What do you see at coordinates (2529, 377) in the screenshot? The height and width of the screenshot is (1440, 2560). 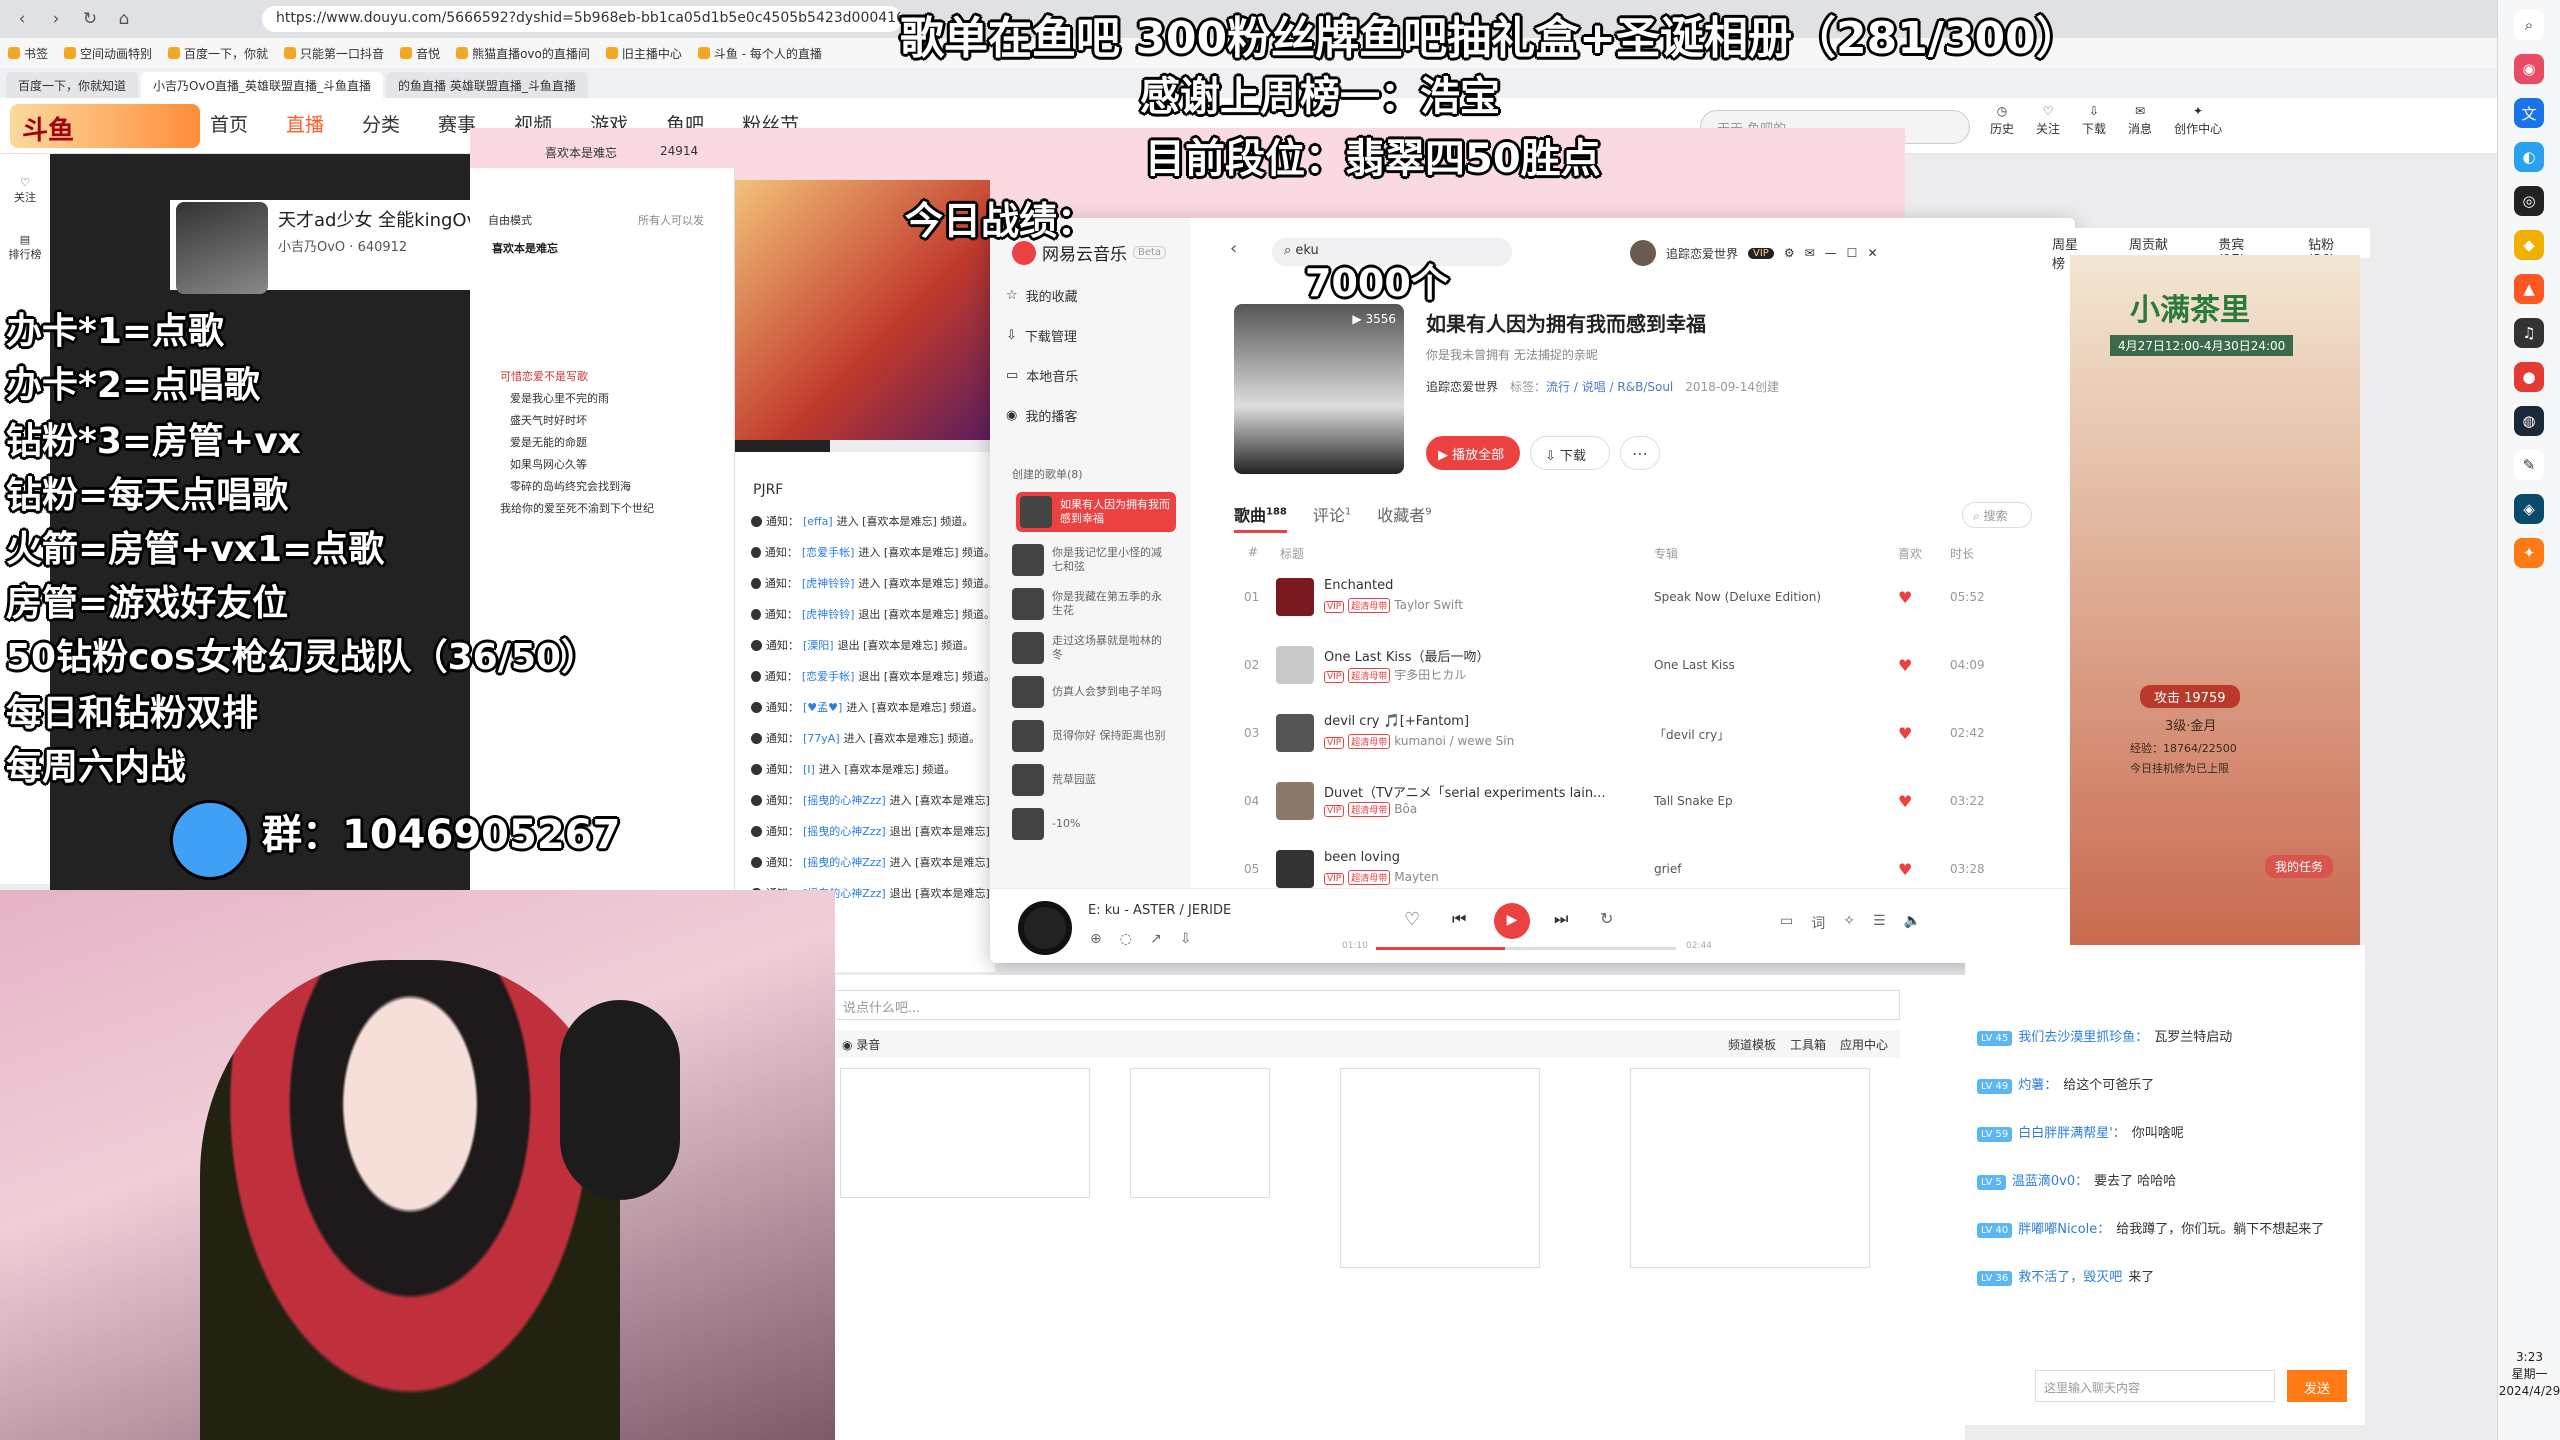 I see `app-icon: ●` at bounding box center [2529, 377].